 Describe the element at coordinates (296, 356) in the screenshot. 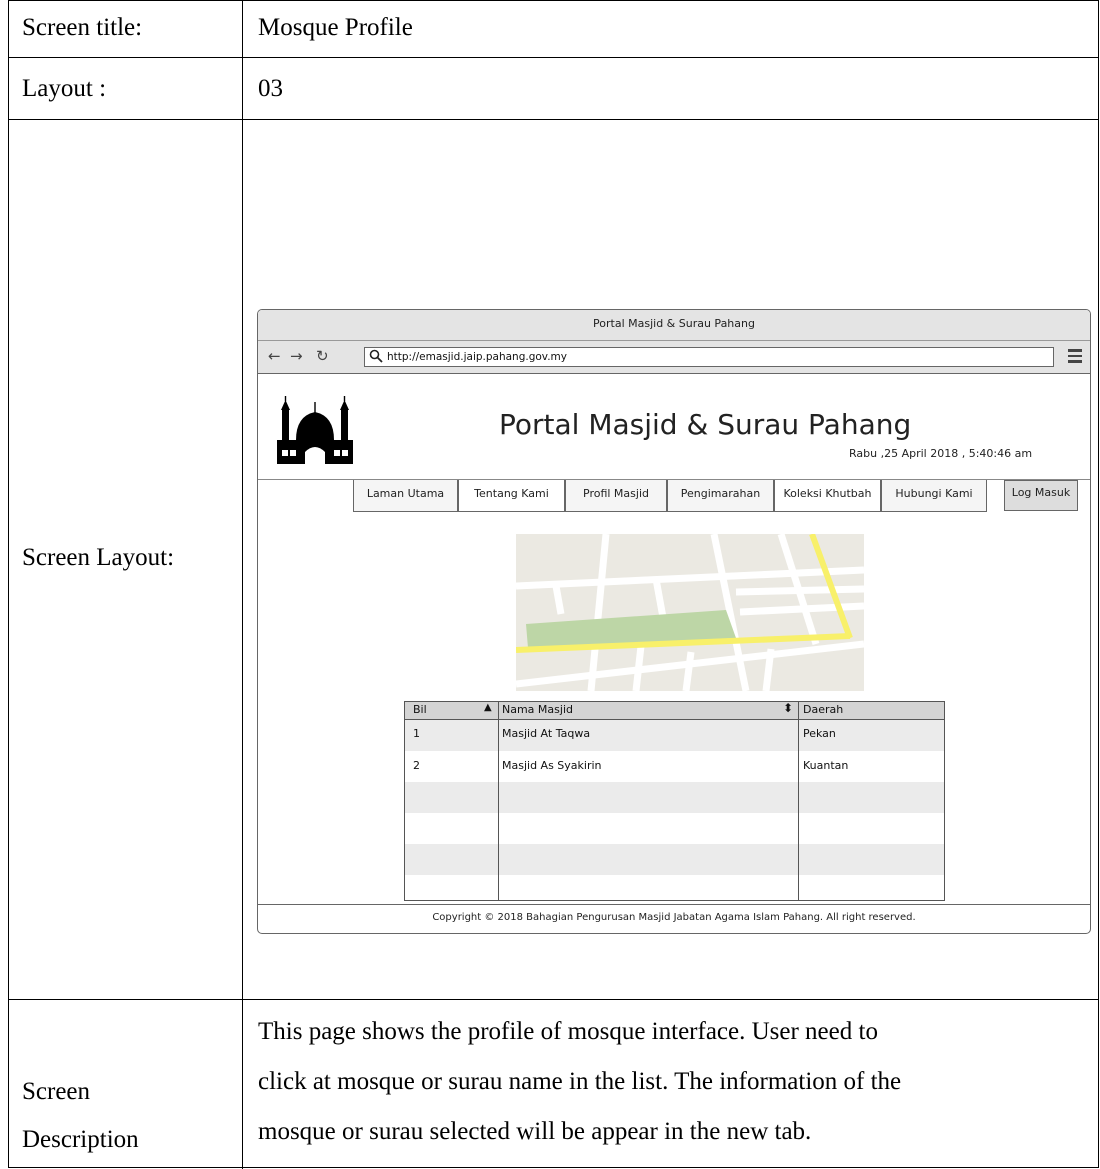

I see `forward-arrow-icon: →` at that location.